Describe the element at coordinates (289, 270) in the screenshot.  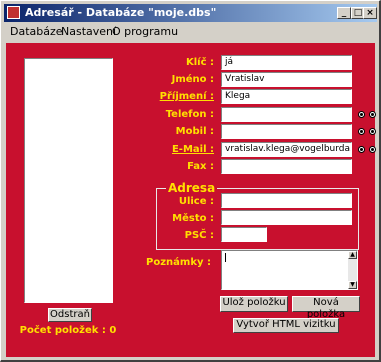
I see `notes-textarea: ▲ ▼` at that location.